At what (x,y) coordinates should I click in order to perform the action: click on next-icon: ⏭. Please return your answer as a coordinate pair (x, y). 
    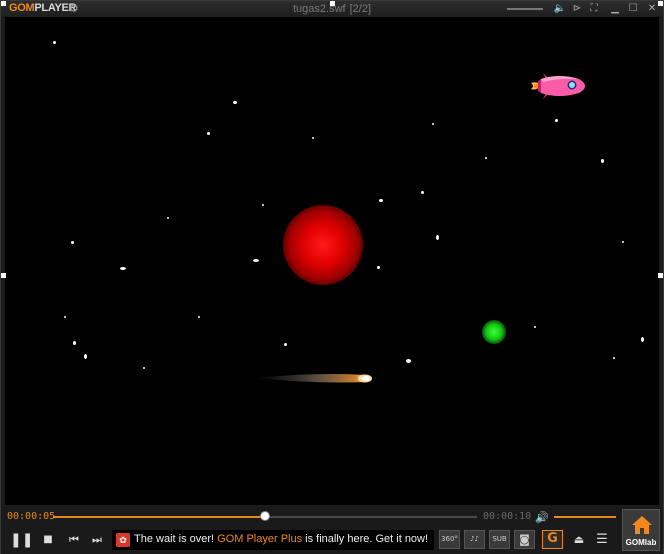
    Looking at the image, I should click on (97, 539).